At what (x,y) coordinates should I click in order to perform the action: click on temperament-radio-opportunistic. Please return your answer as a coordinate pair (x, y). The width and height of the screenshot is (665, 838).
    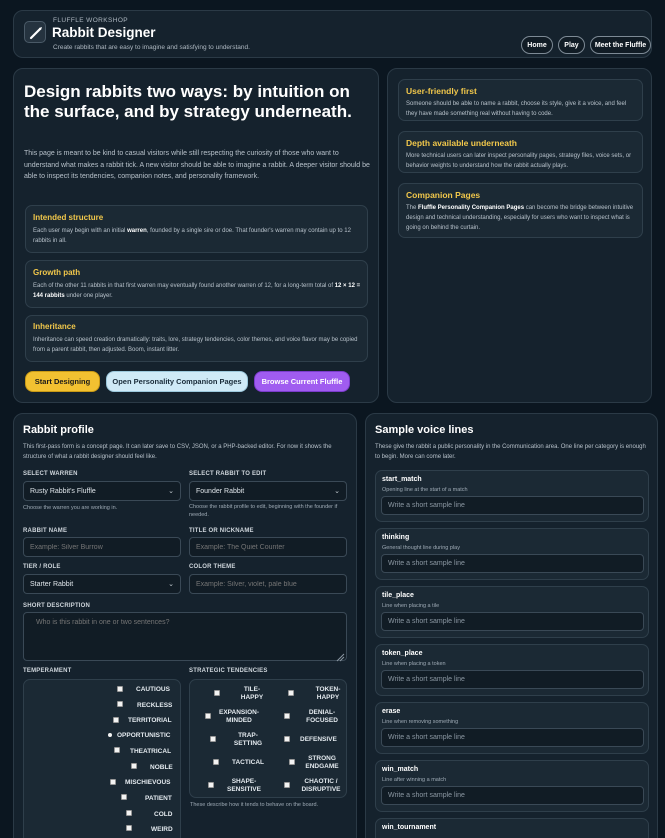
    Looking at the image, I should click on (110, 735).